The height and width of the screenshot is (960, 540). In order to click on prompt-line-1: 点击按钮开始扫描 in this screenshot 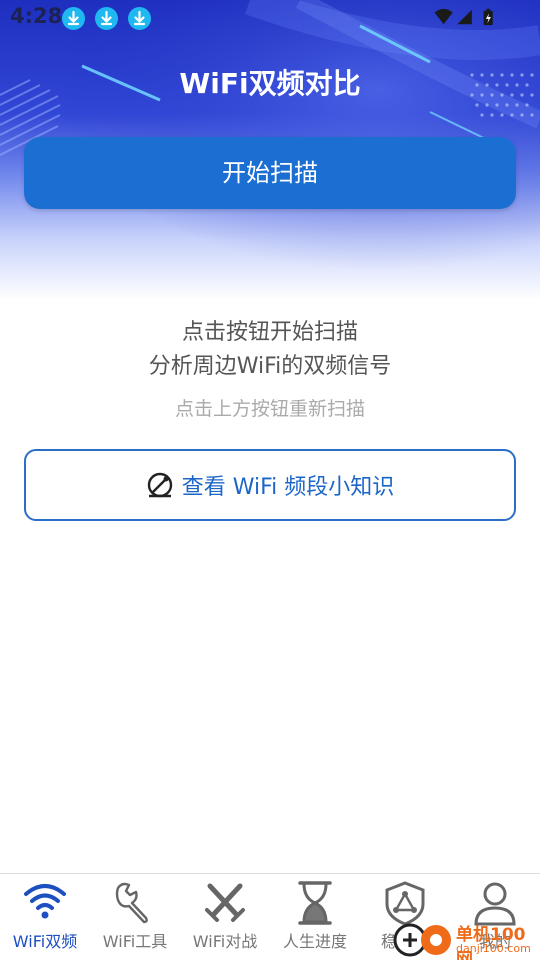, I will do `click(269, 332)`.